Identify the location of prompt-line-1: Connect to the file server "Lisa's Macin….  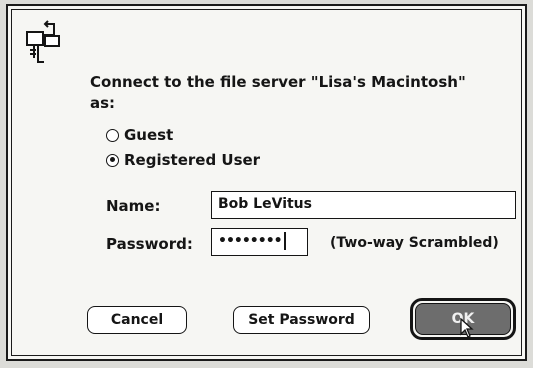
(278, 82).